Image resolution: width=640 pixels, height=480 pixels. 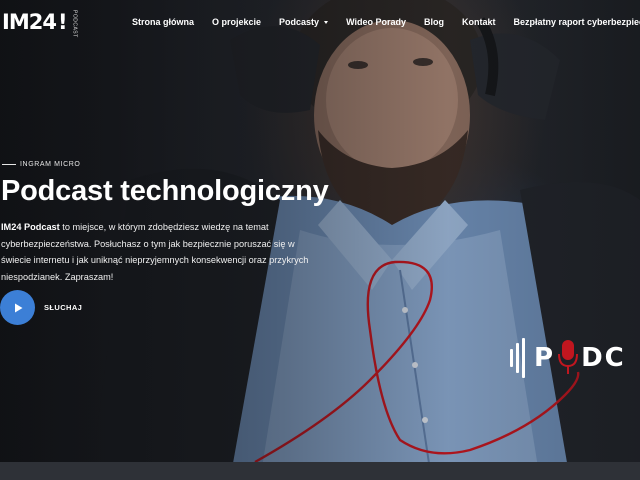 I want to click on nav-item-contact: Kontakt, so click(x=479, y=22).